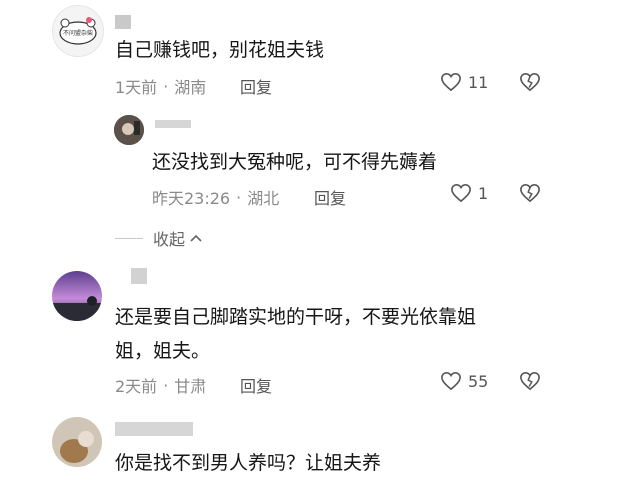 This screenshot has height=483, width=640. I want to click on comment-meta: 2天前 · 甘肃, so click(160, 385).